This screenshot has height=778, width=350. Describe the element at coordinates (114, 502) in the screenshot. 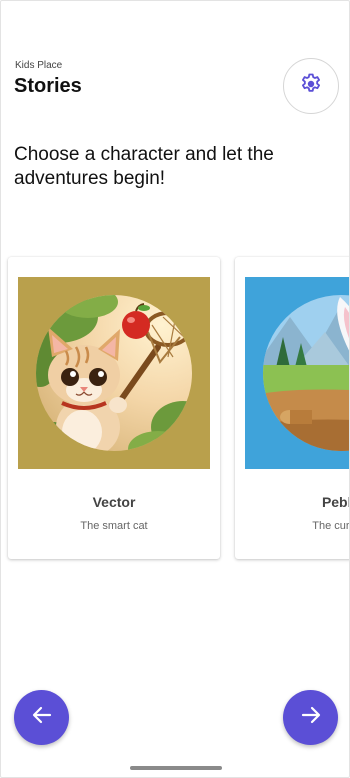

I see `character-name: Vector` at that location.